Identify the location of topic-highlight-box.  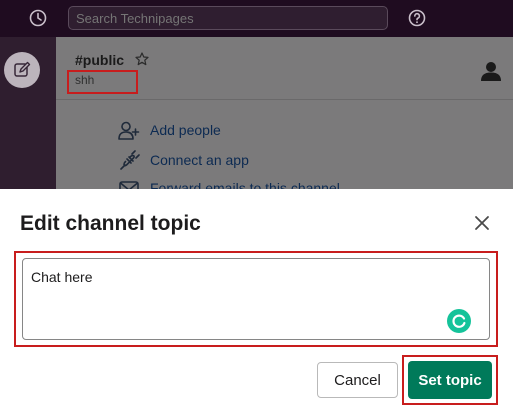
(102, 82).